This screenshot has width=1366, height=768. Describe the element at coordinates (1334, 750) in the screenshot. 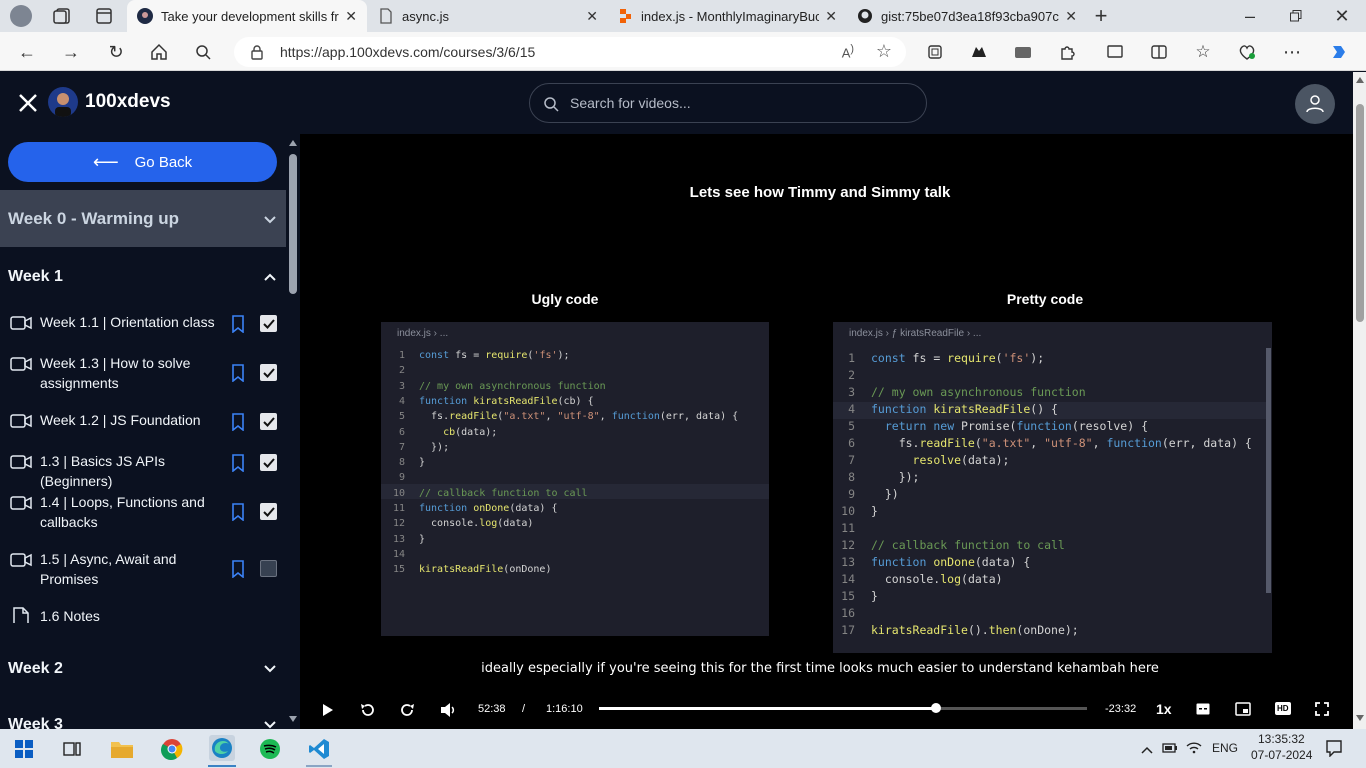

I see `notifications-icon` at that location.